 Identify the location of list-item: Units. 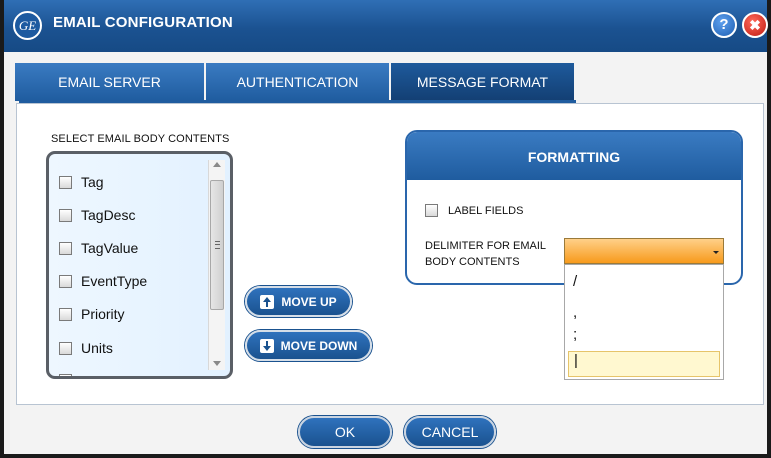
(86, 348).